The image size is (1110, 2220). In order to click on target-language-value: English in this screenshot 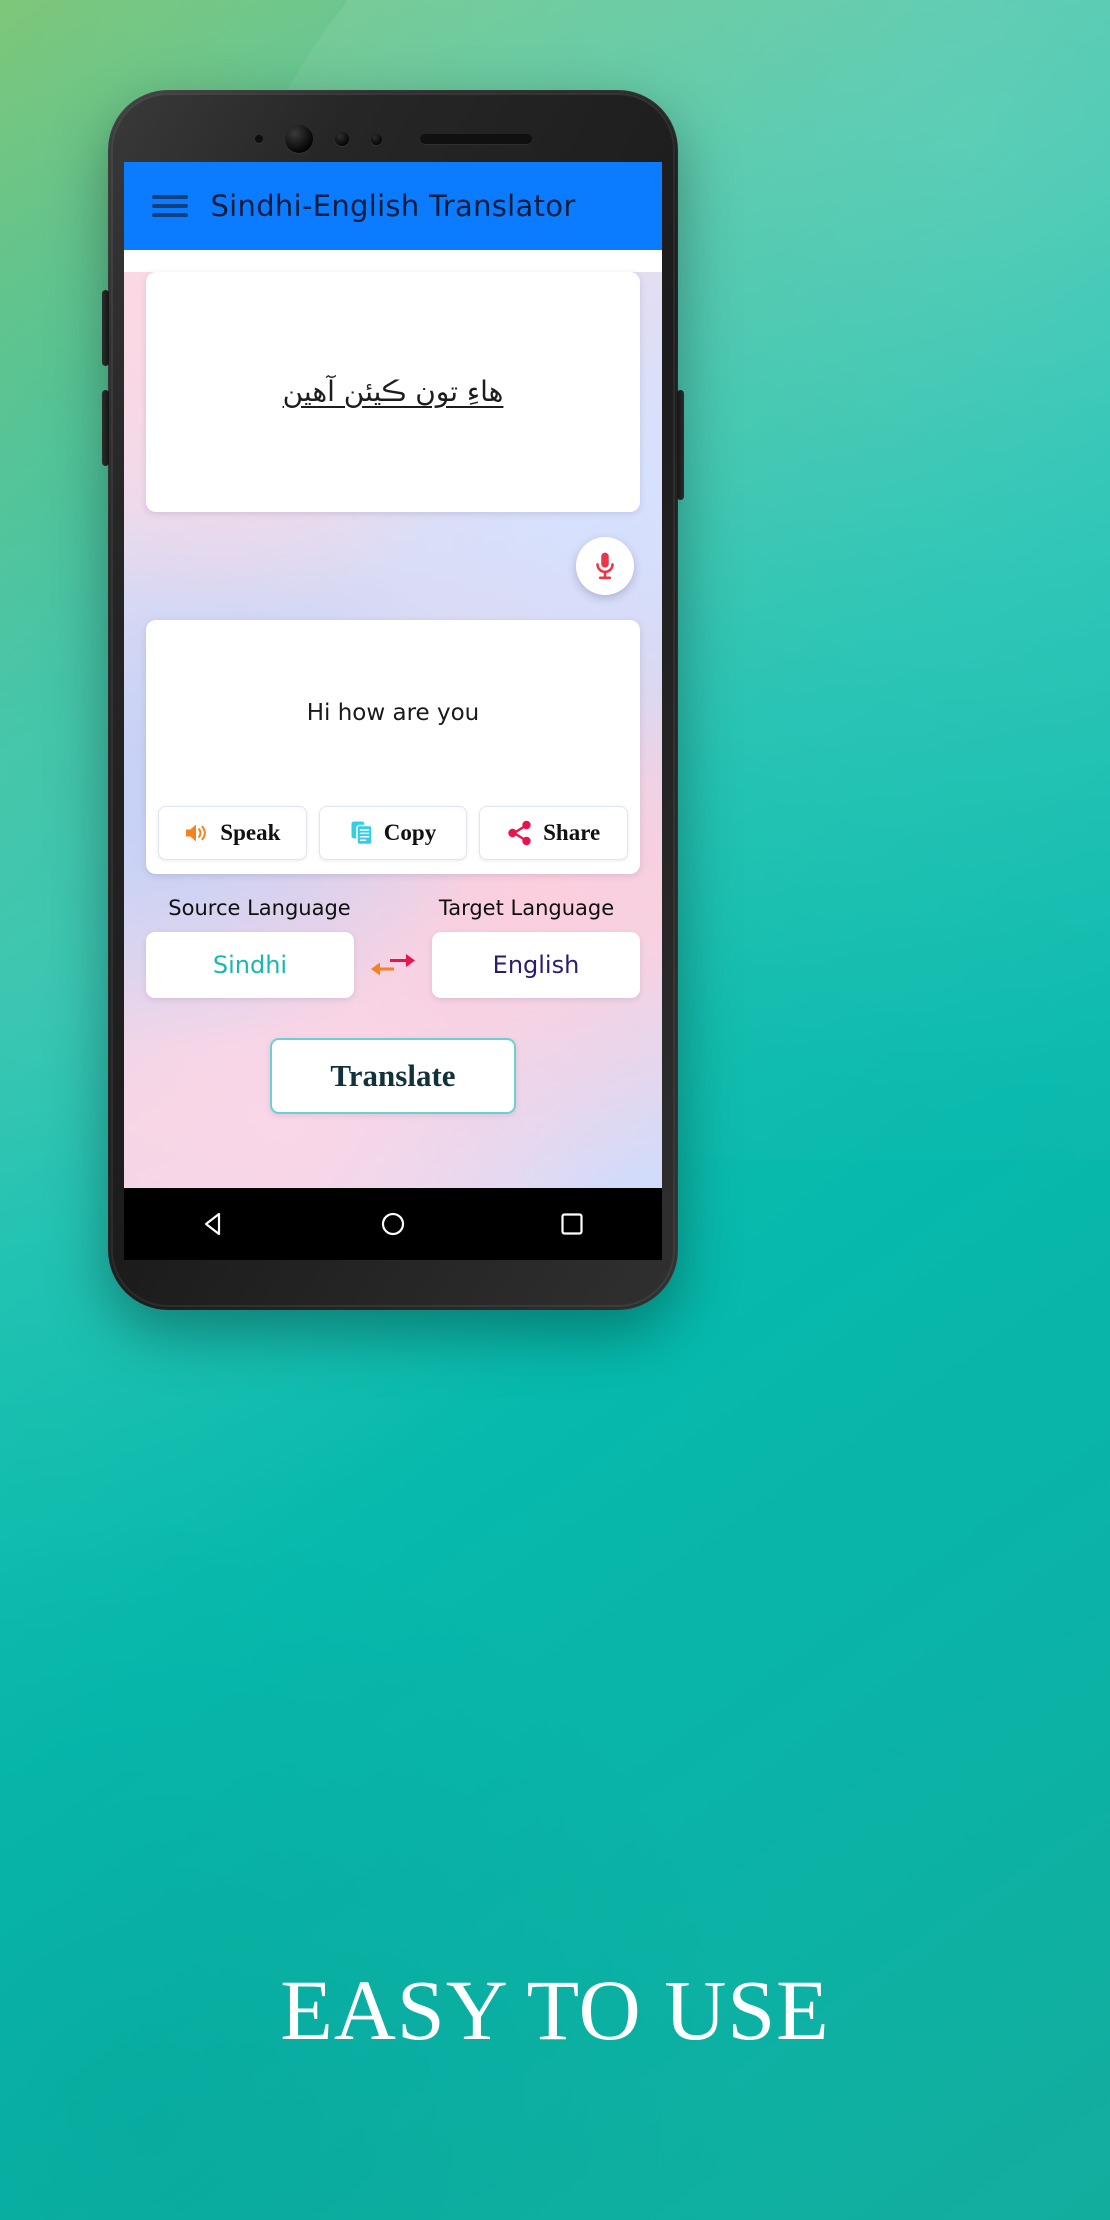, I will do `click(536, 965)`.